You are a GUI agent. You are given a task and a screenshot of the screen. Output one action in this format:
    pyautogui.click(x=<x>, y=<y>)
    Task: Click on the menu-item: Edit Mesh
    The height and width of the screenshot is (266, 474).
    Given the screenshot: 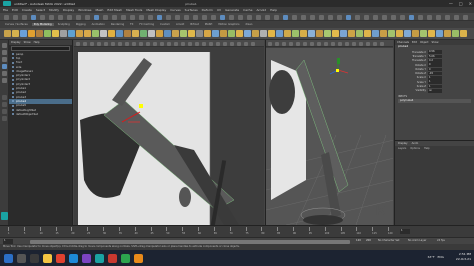 What is the action you would take?
    pyautogui.click(x=114, y=10)
    